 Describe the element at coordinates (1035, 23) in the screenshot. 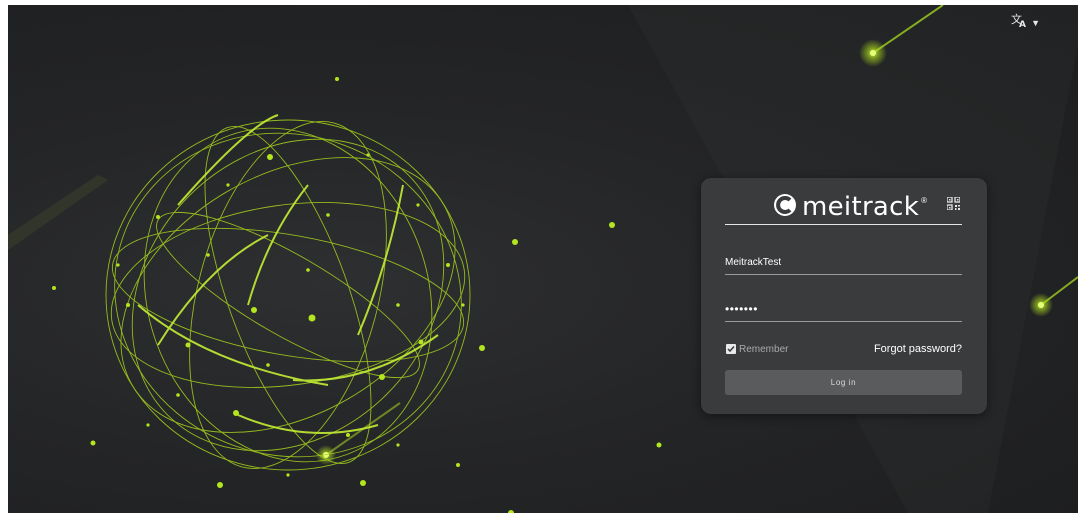

I see `caret-down-icon: ▼` at that location.